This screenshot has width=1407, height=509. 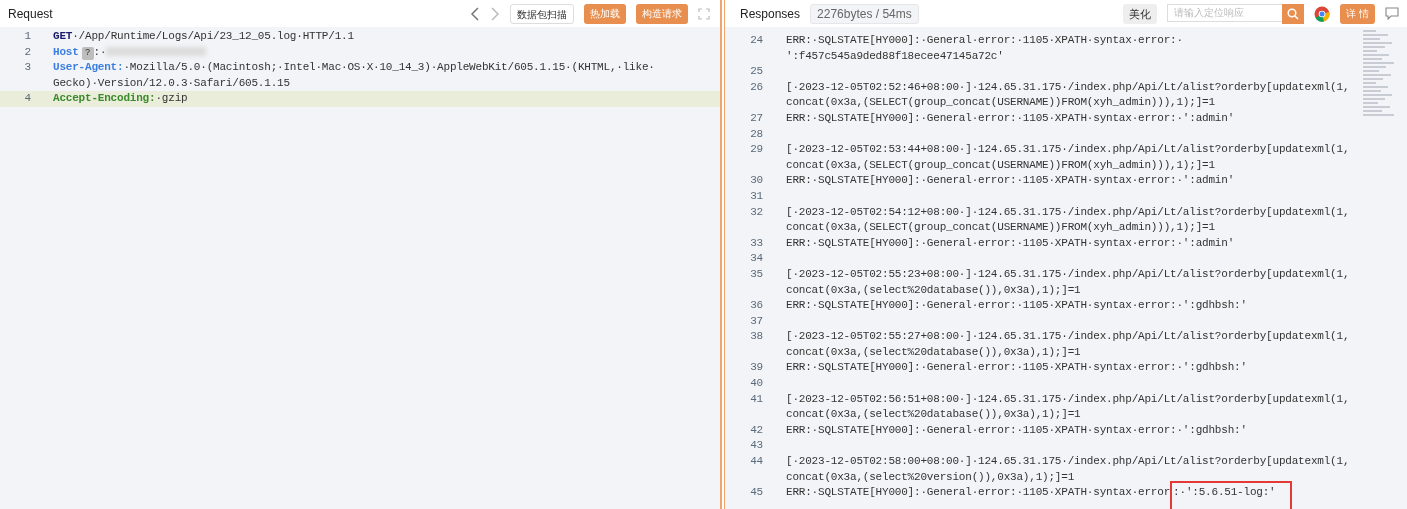 What do you see at coordinates (1224, 493) in the screenshot?
I see `highlighted-text: :·':5.6.51-log:'` at bounding box center [1224, 493].